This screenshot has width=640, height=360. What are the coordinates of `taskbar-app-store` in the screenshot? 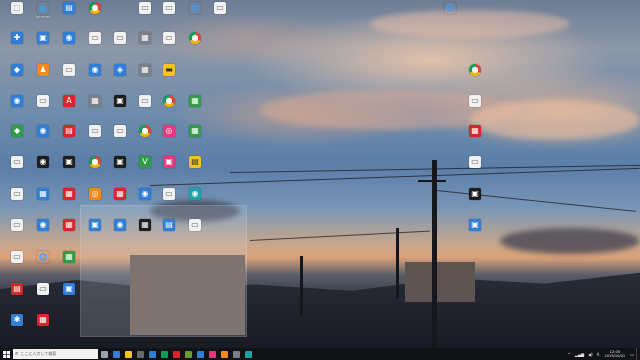 It's located at (140, 354).